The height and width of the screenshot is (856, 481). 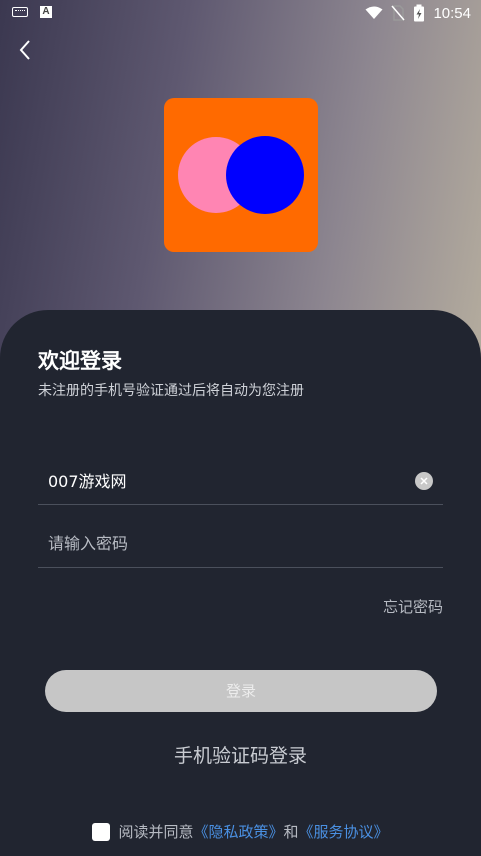 What do you see at coordinates (156, 832) in the screenshot?
I see `agreement-prefix: 阅读并同意` at bounding box center [156, 832].